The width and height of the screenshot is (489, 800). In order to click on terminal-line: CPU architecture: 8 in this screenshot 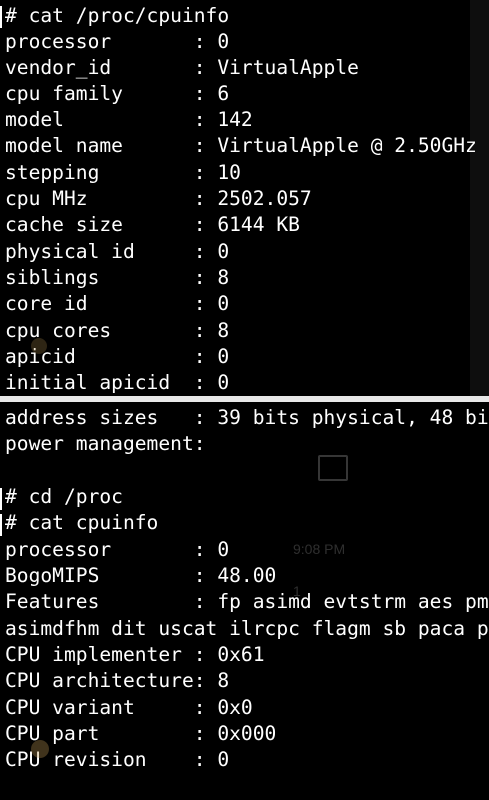, I will do `click(117, 680)`.